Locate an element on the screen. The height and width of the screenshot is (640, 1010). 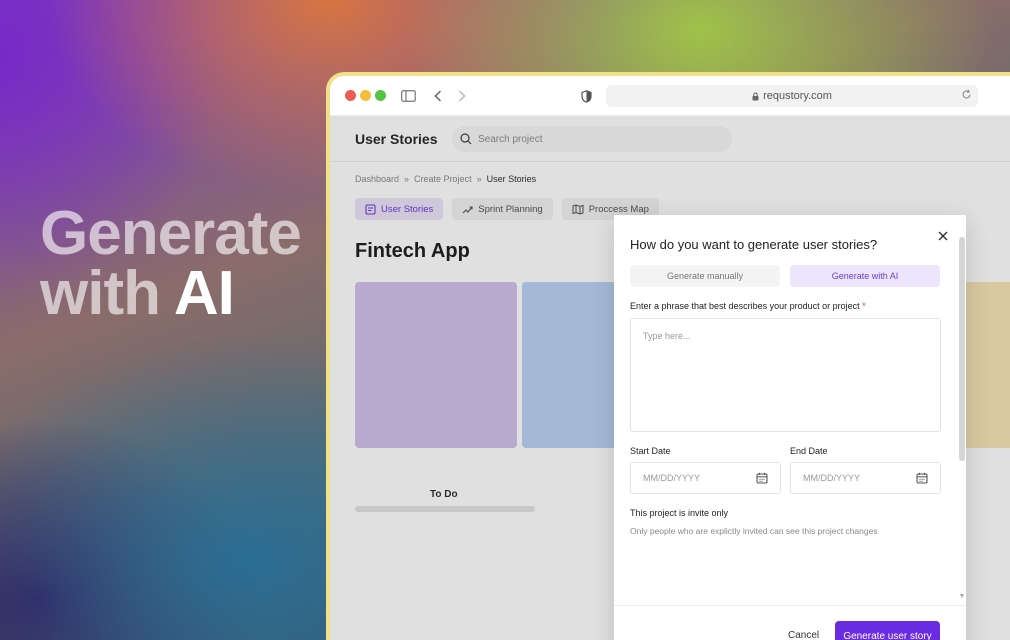
sidebar-icon is located at coordinates (408, 96).